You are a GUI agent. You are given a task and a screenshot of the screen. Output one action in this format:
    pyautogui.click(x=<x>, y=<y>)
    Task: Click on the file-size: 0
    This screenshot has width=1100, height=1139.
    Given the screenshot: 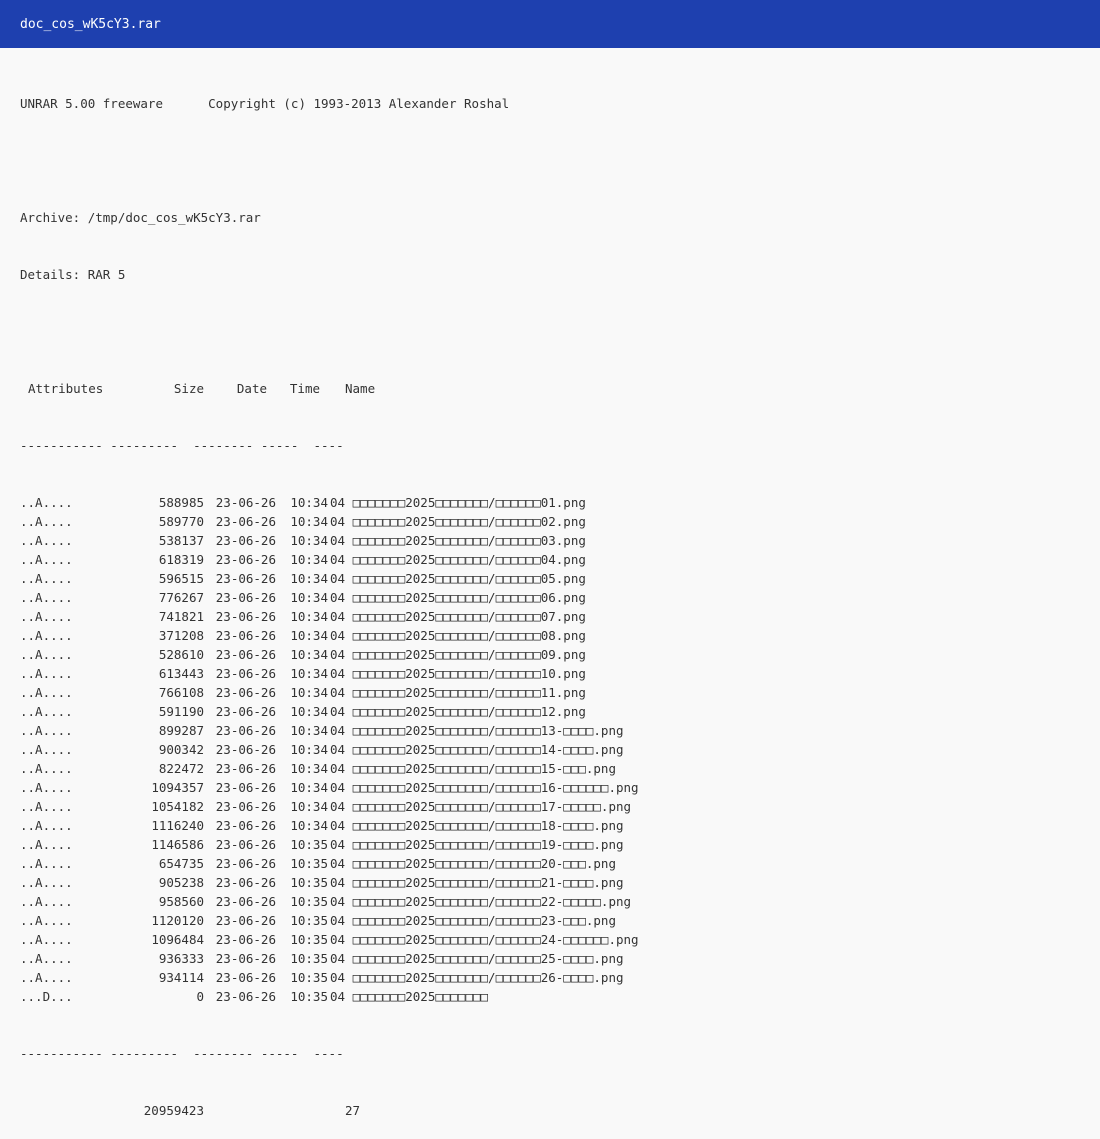 What is the action you would take?
    pyautogui.click(x=200, y=996)
    